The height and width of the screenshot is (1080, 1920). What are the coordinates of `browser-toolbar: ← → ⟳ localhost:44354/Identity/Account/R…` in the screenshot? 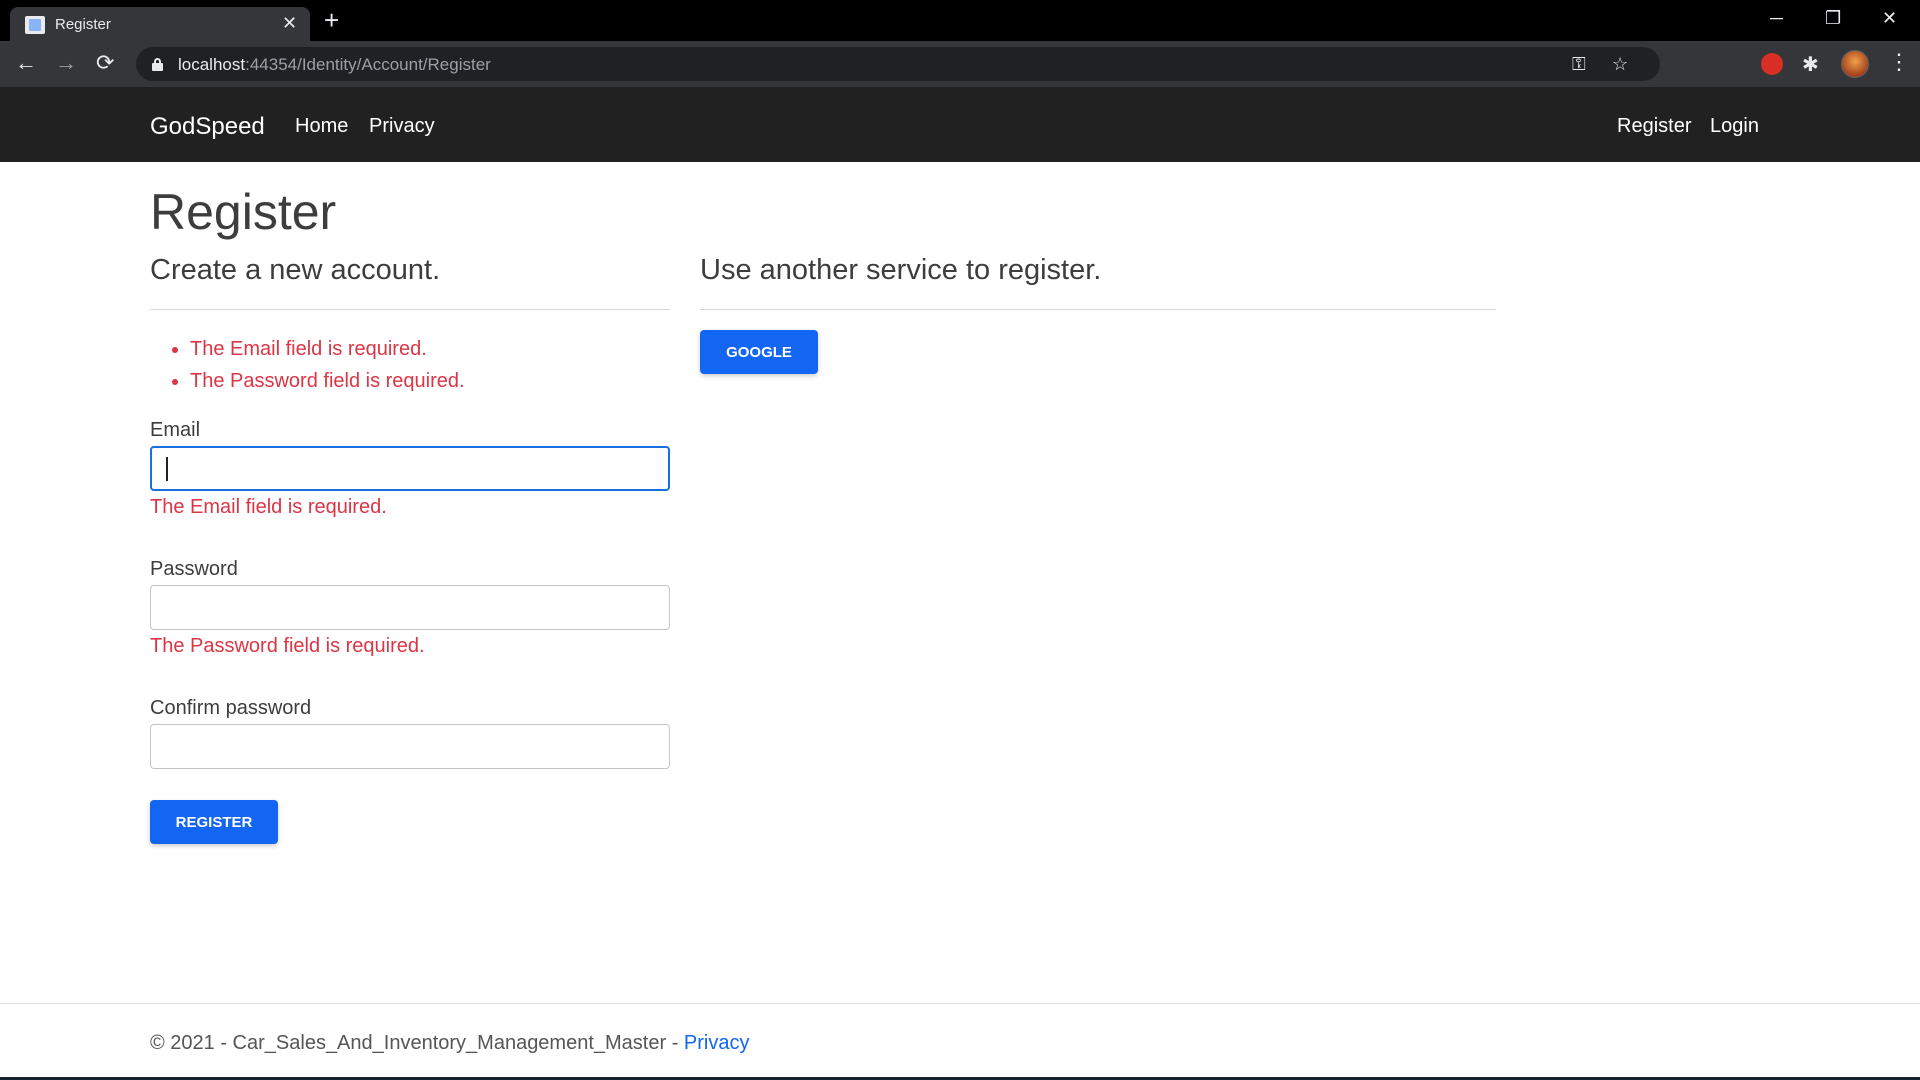 It's located at (960, 64).